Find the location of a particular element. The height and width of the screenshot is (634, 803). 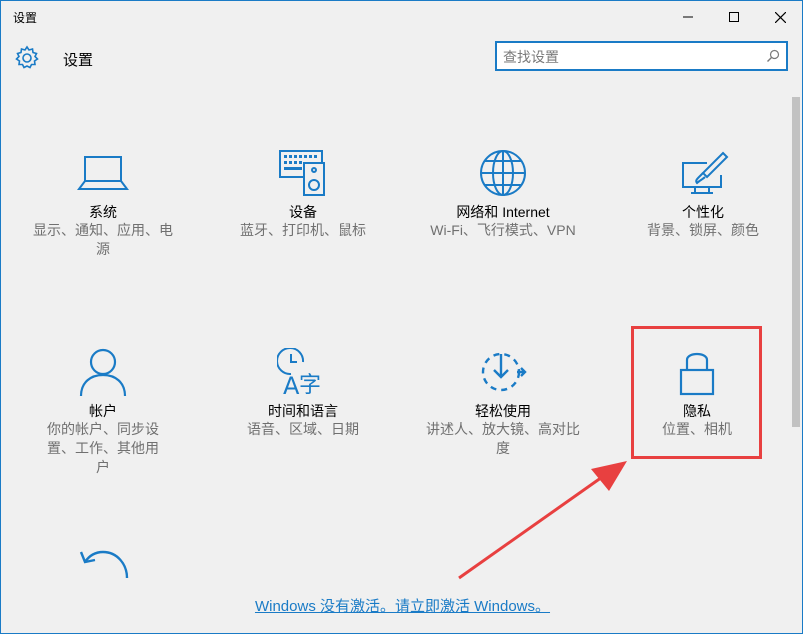

activate-windows-link: Windows 没有激活。请立即激活 Windows。 is located at coordinates (401, 605).